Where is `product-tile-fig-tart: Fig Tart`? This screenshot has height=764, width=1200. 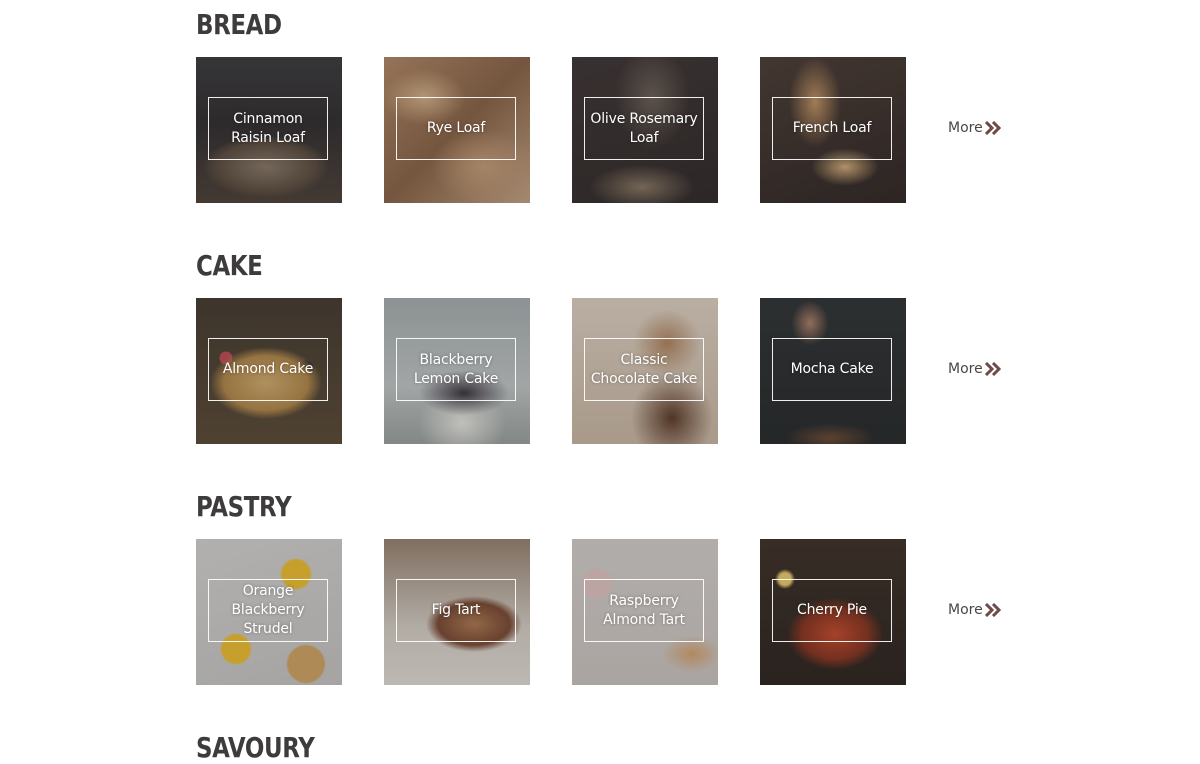
product-tile-fig-tart: Fig Tart is located at coordinates (457, 612).